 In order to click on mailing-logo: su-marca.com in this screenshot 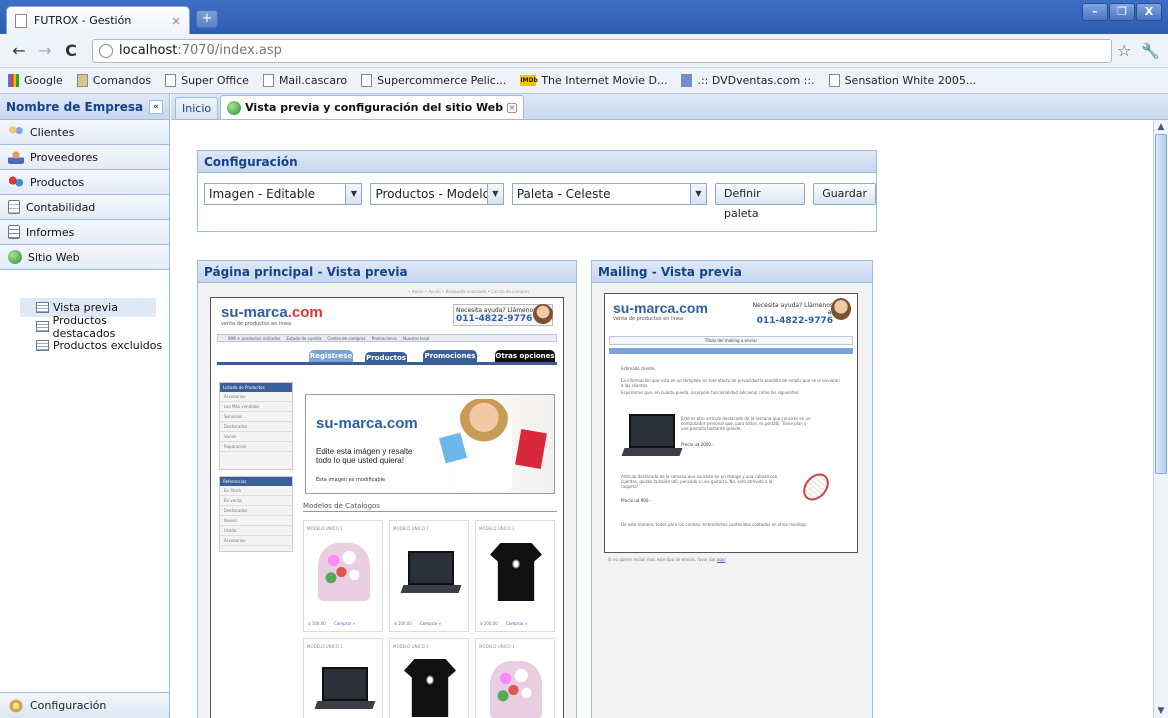, I will do `click(660, 308)`.